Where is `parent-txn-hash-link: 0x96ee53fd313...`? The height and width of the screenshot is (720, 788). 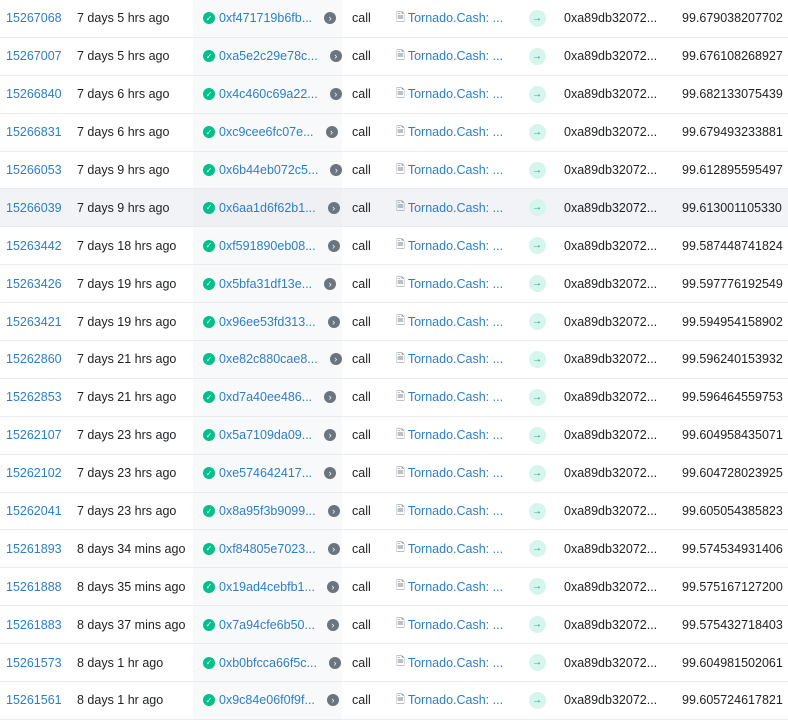 parent-txn-hash-link: 0x96ee53fd313... is located at coordinates (267, 322).